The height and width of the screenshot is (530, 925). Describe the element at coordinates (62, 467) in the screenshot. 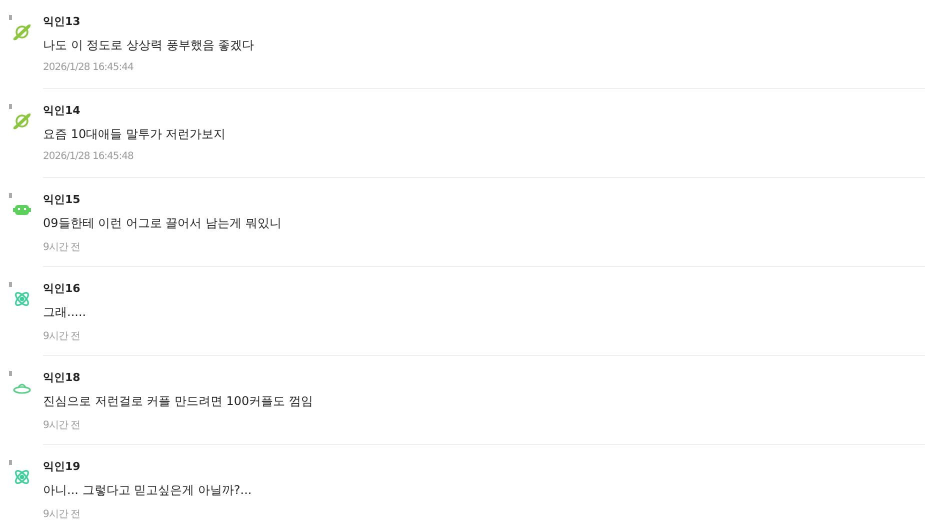

I see `author-name: 익인19` at that location.